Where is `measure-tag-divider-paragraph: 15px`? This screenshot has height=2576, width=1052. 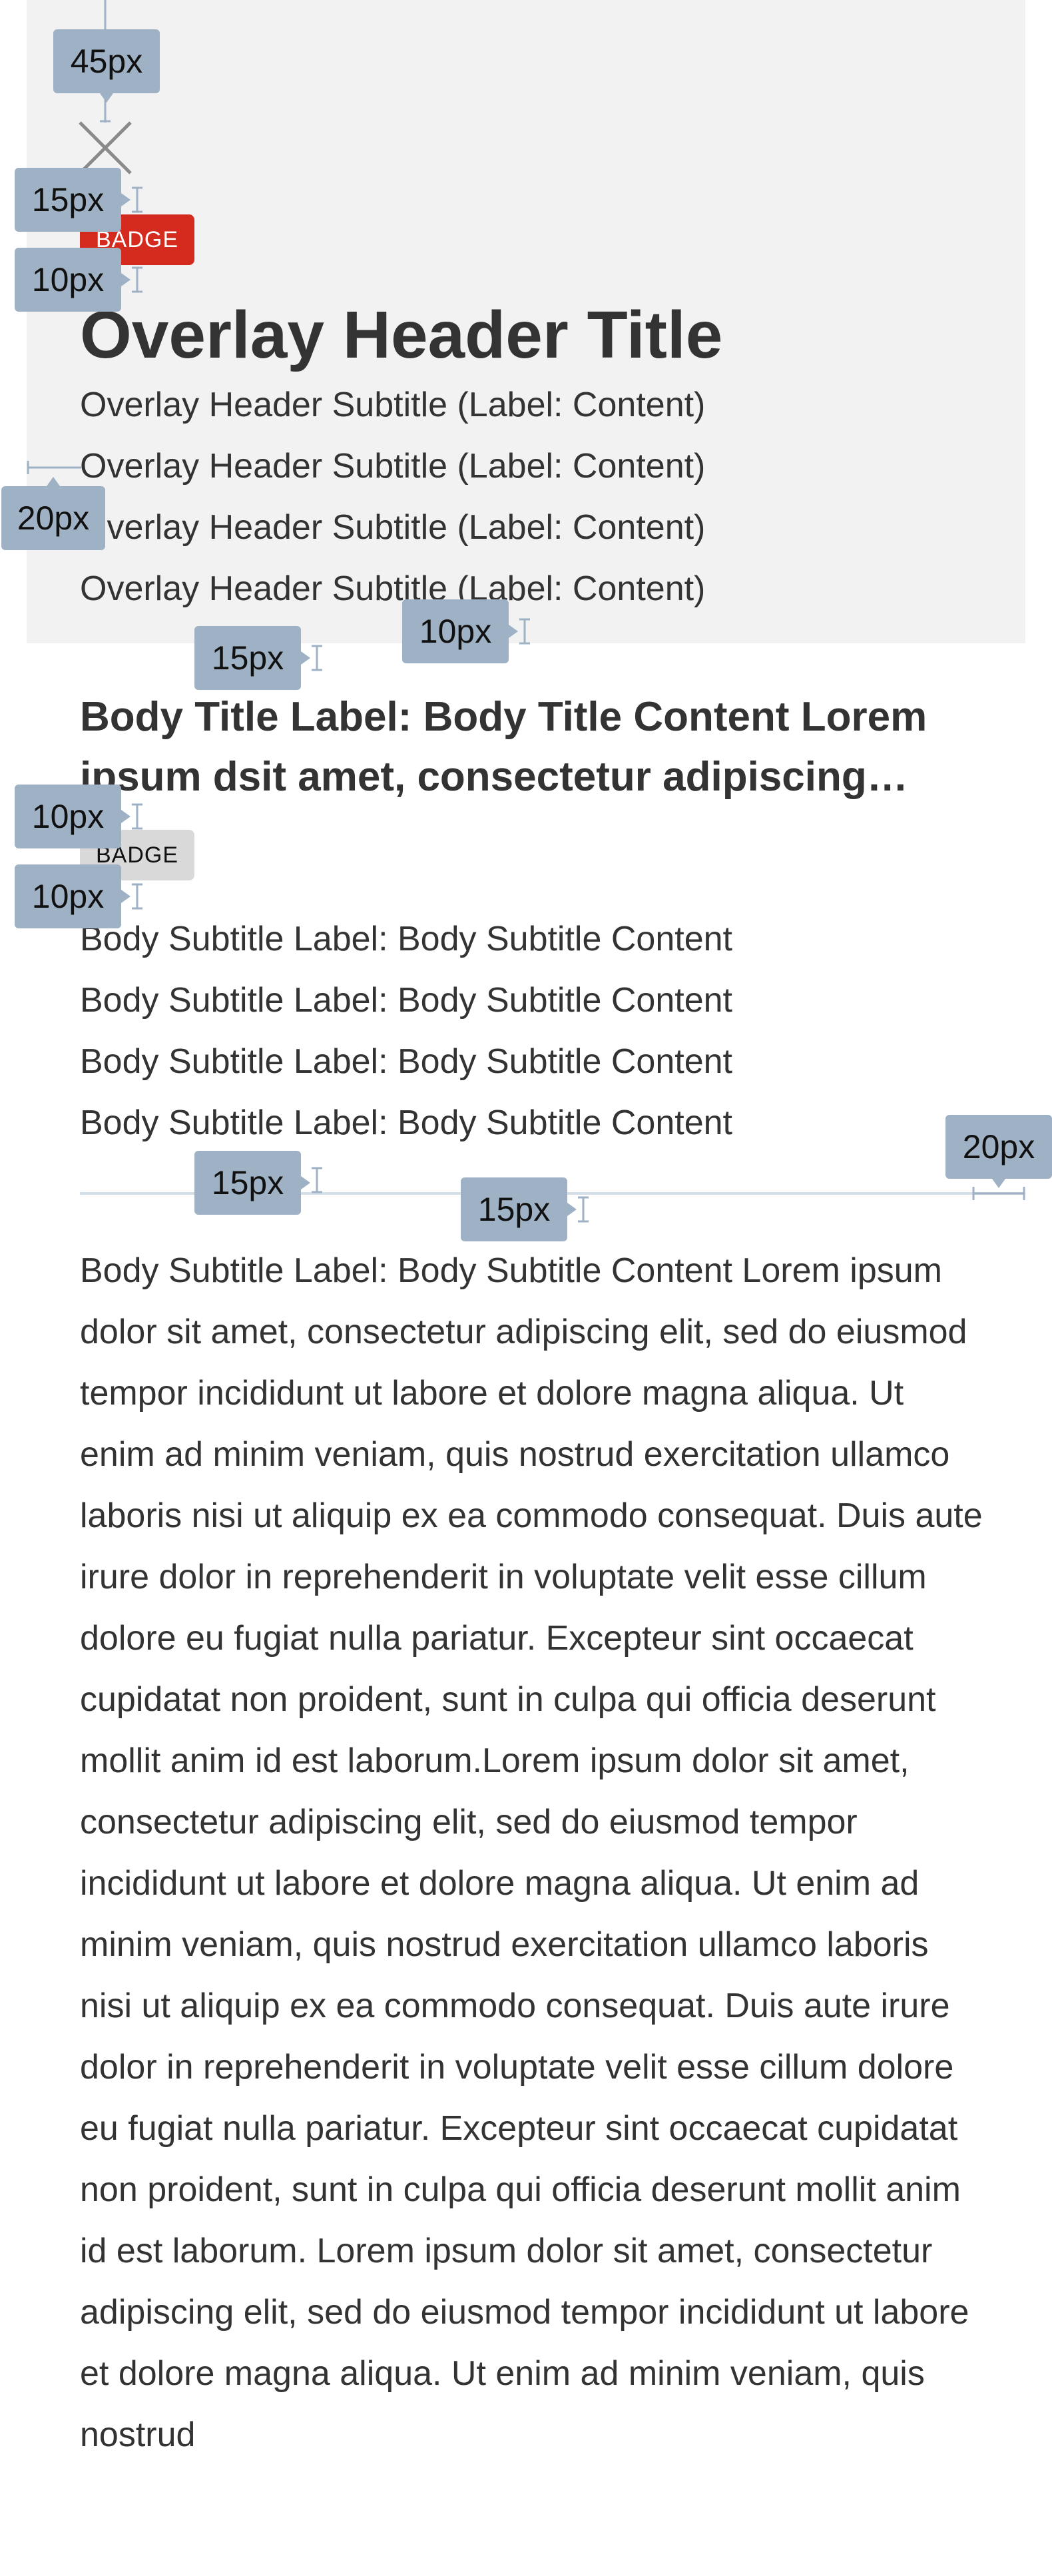
measure-tag-divider-paragraph: 15px is located at coordinates (519, 1209).